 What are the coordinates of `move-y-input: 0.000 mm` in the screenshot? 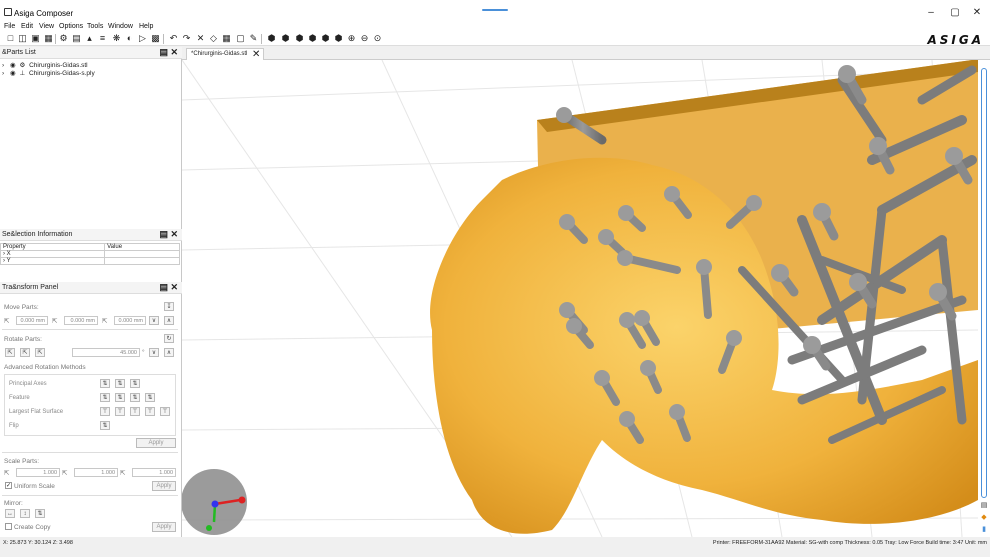 It's located at (81, 320).